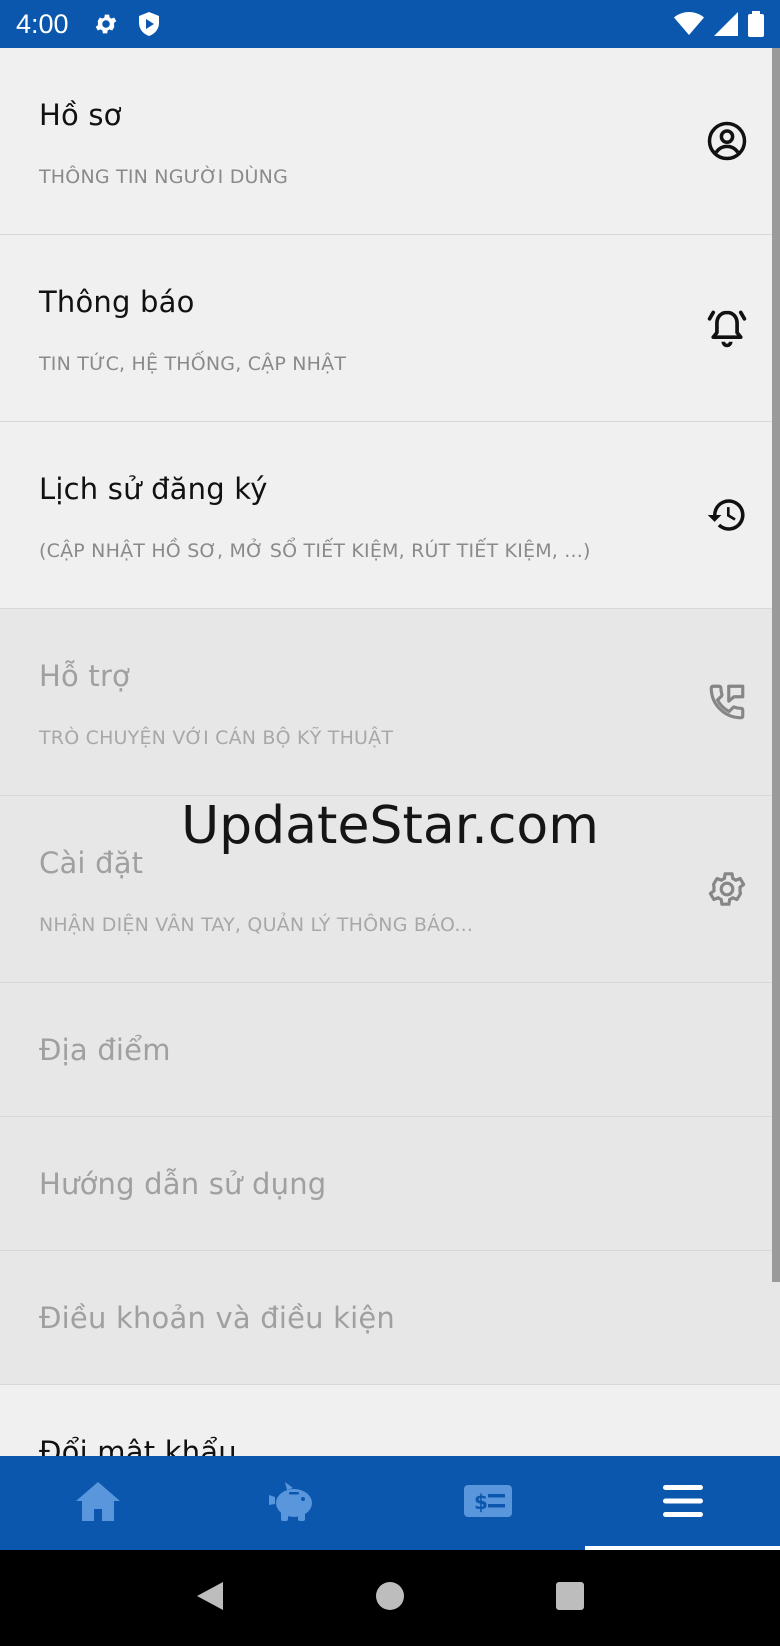  I want to click on menu-item-profile: Hồ sơ THÔNG TIN NGƯỜI DÙNG, so click(390, 141).